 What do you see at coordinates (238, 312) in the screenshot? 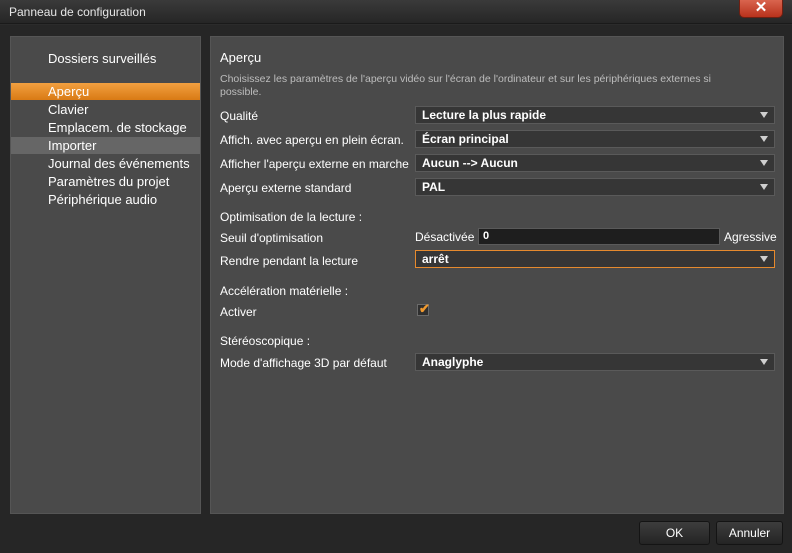
I see `activate-label: Activer` at bounding box center [238, 312].